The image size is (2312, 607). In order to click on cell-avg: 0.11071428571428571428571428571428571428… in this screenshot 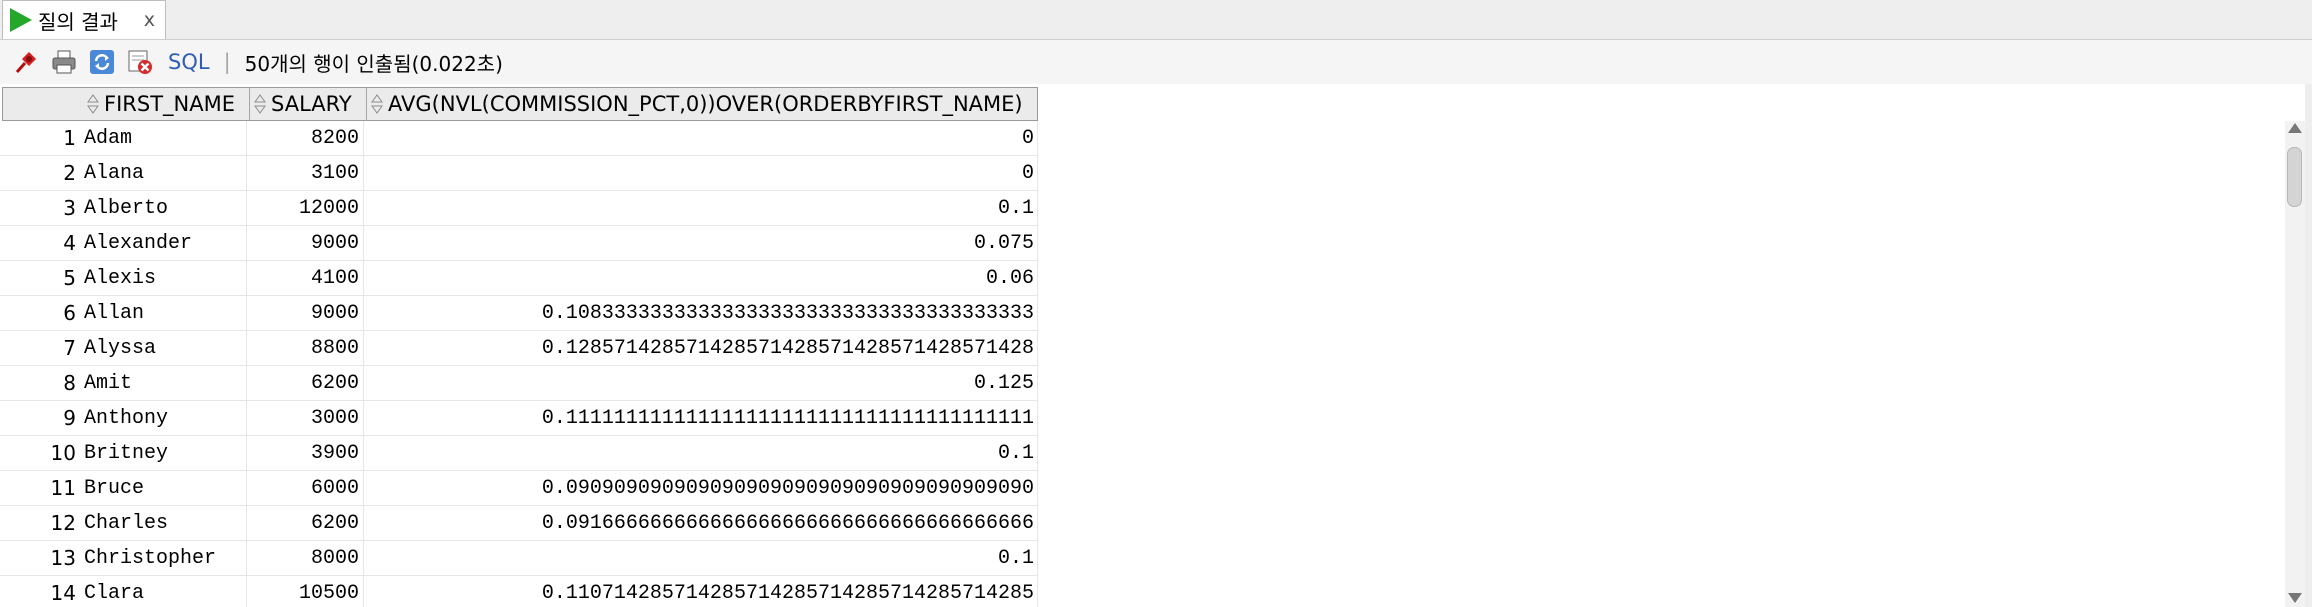, I will do `click(701, 591)`.